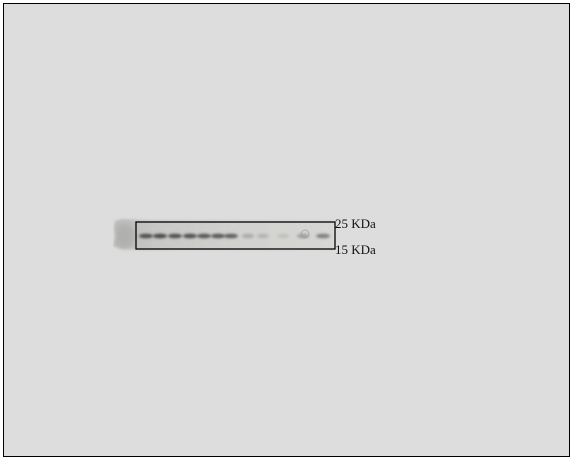 Image resolution: width=573 pixels, height=460 pixels. I want to click on marker-label-25kda: 25 KDa, so click(355, 223).